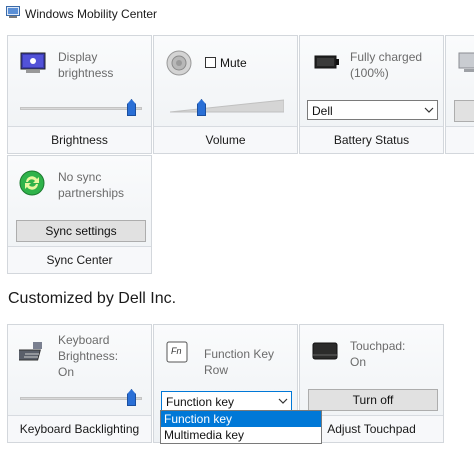  What do you see at coordinates (372, 110) in the screenshot?
I see `power-plan-select: Dell` at bounding box center [372, 110].